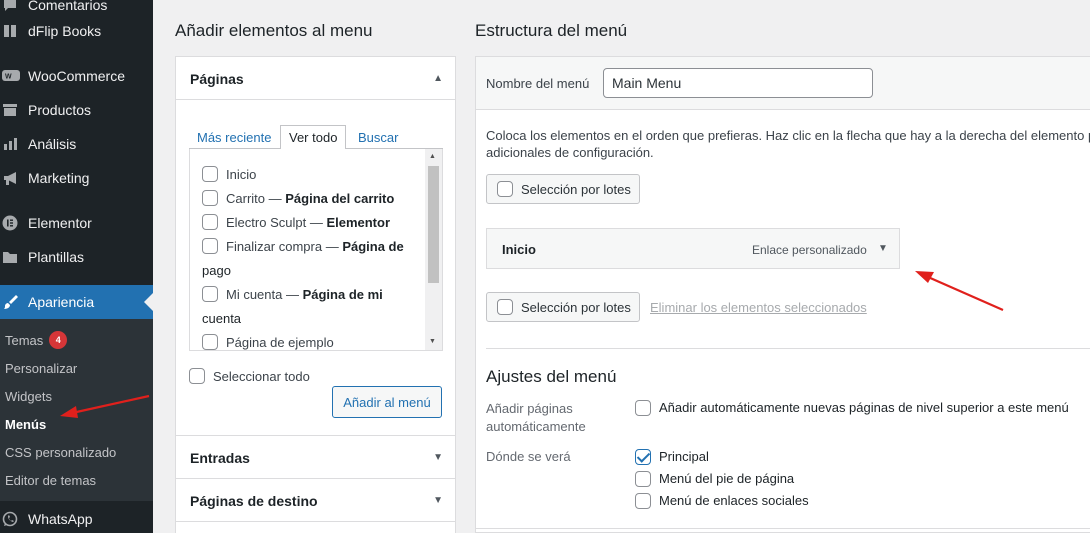 Image resolution: width=1090 pixels, height=533 pixels. I want to click on list-item-continuation: cuenta, so click(312, 319).